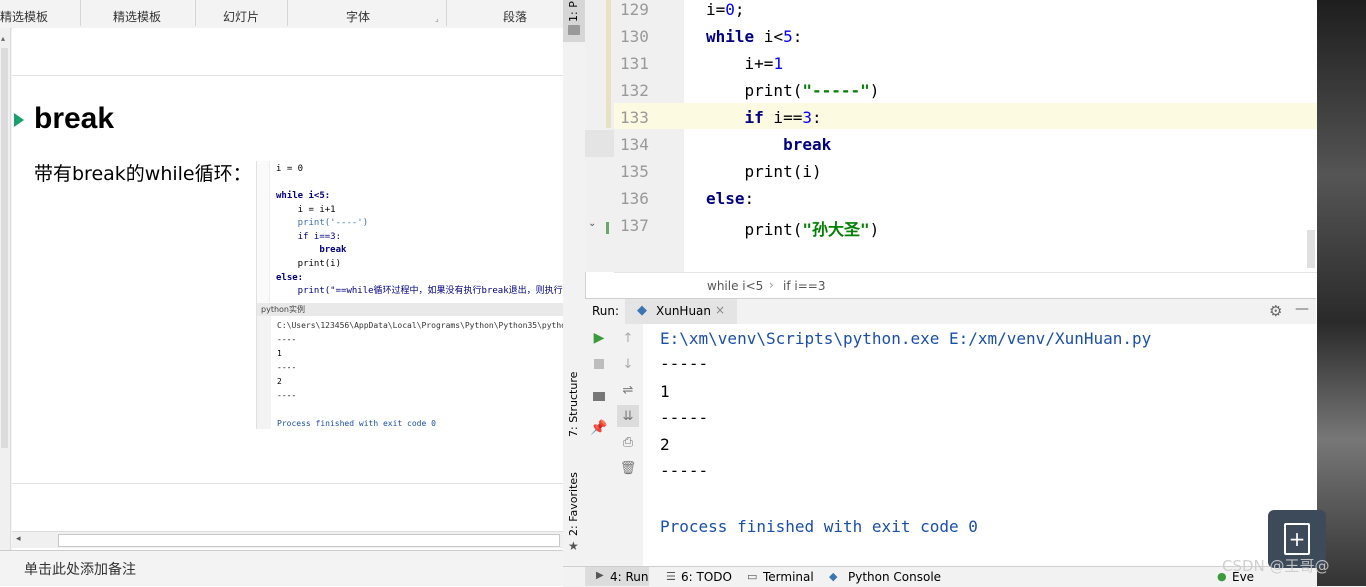  What do you see at coordinates (573, 11) in the screenshot?
I see `tab-project: 1: P` at bounding box center [573, 11].